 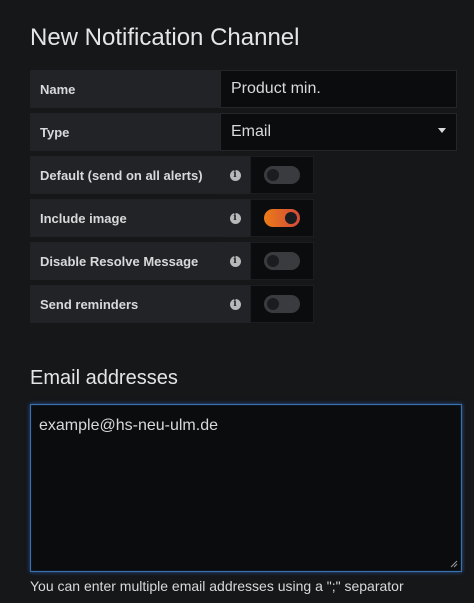 I want to click on include-image-toggle, so click(x=282, y=218).